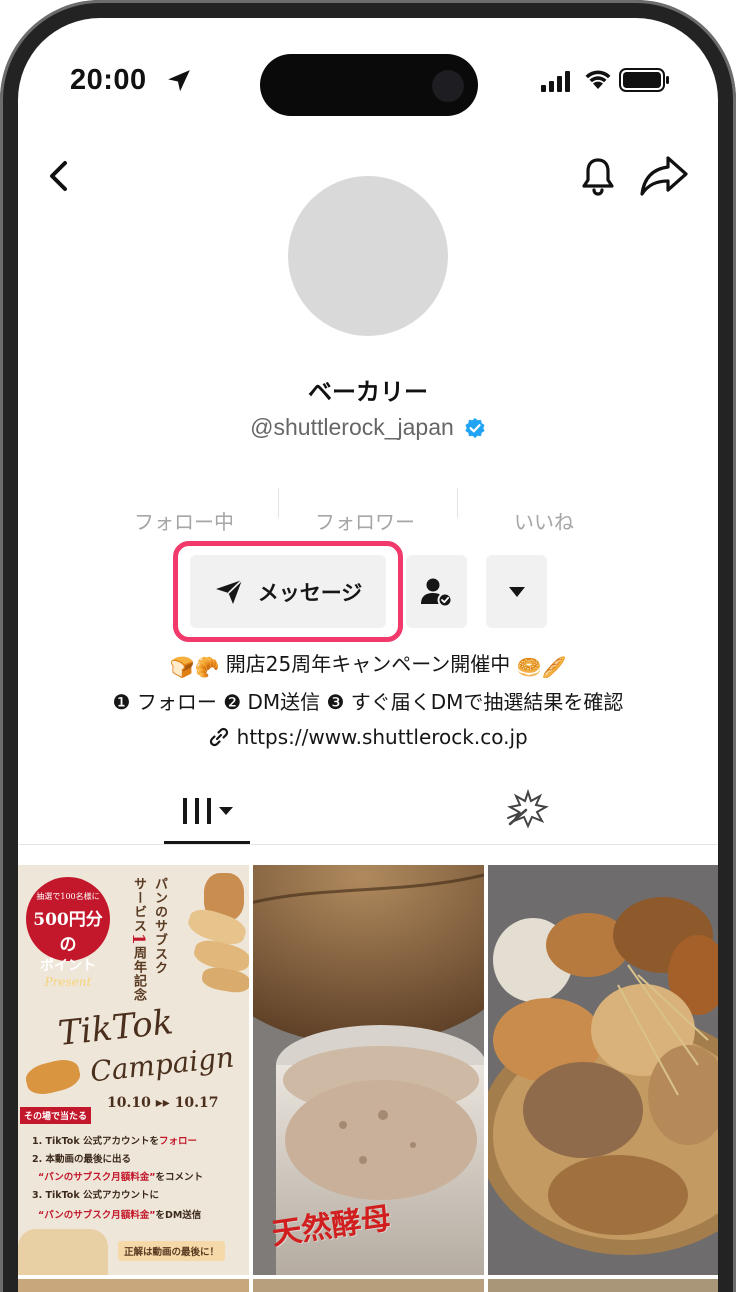 This screenshot has width=736, height=1292. Describe the element at coordinates (352, 427) in the screenshot. I see `username-handle: @shuttlerock_japan` at that location.